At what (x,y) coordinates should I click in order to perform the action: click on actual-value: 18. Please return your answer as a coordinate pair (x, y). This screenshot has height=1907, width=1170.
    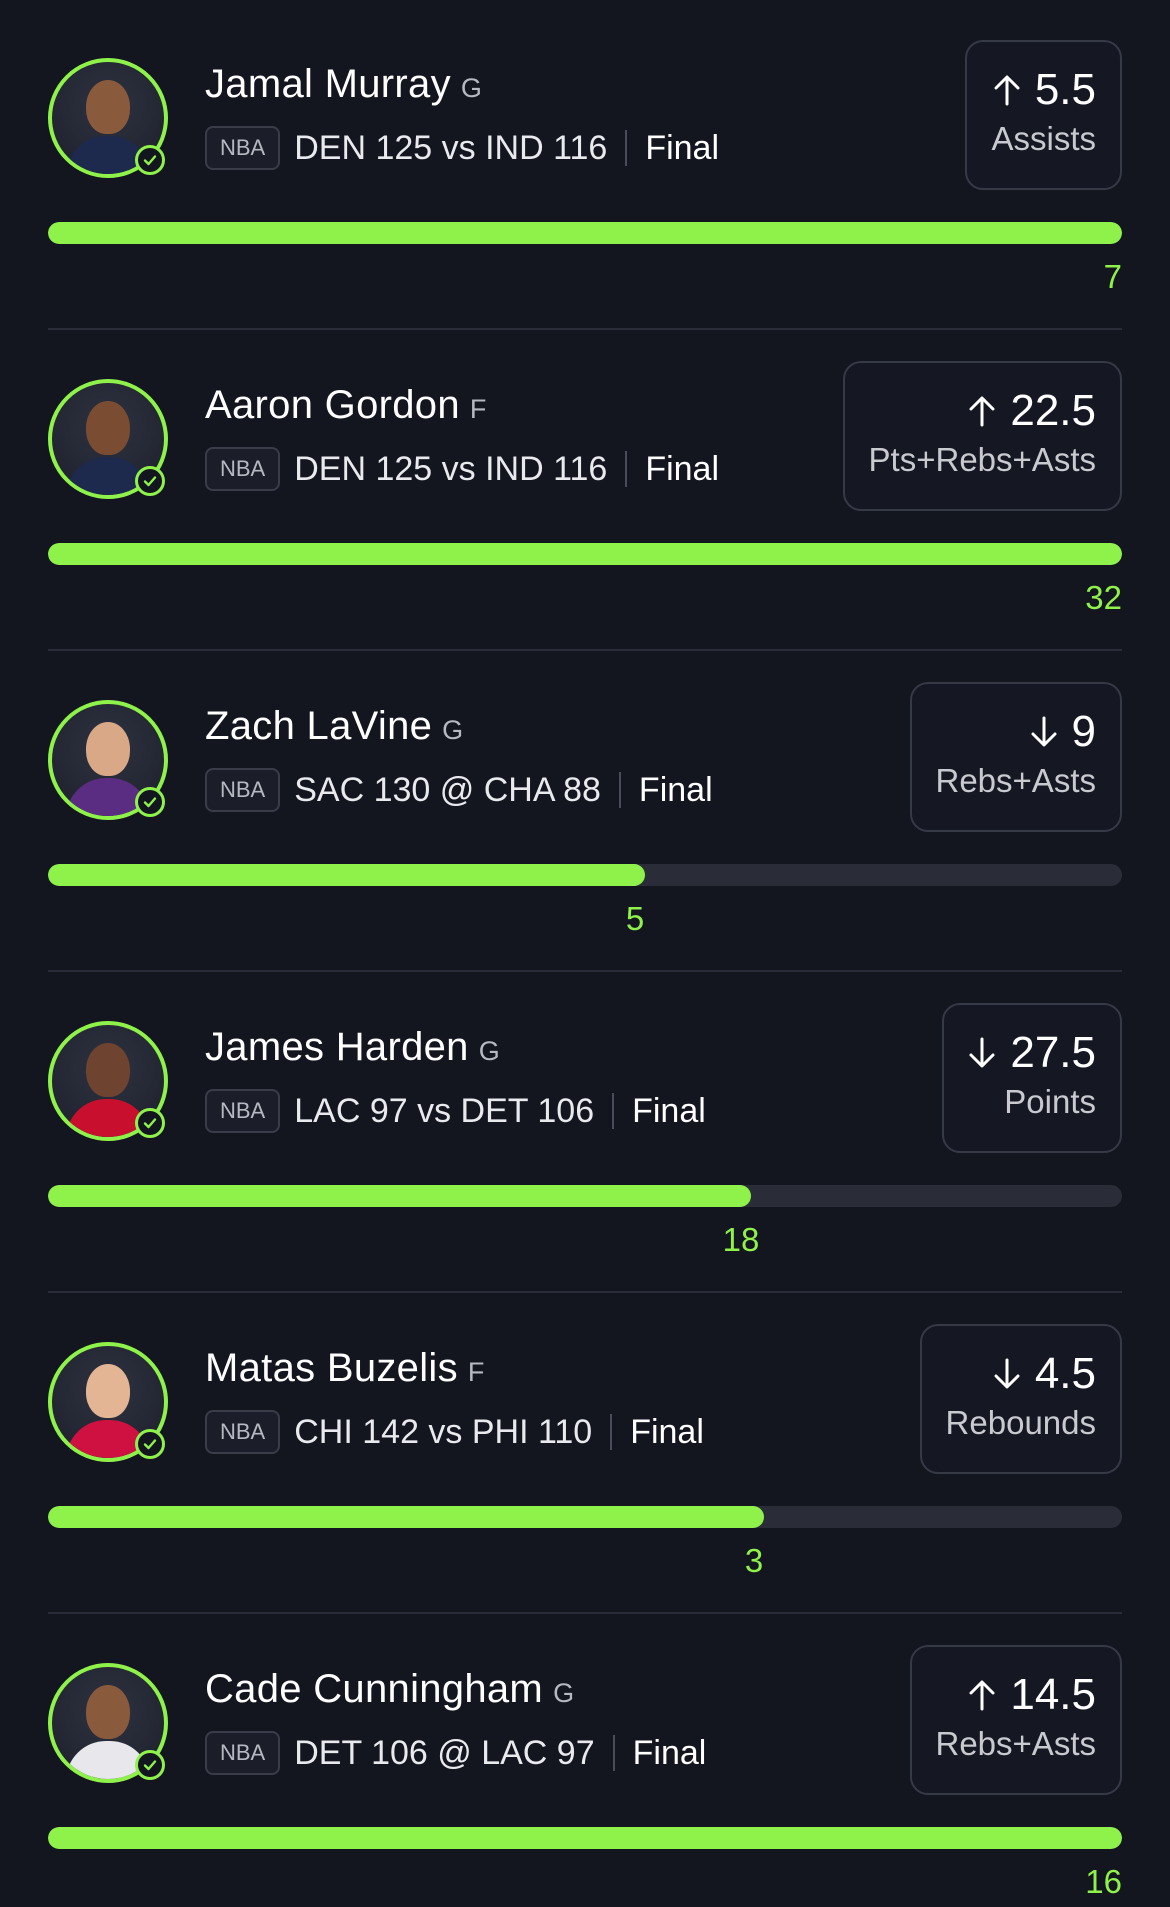
    Looking at the image, I should click on (741, 1239).